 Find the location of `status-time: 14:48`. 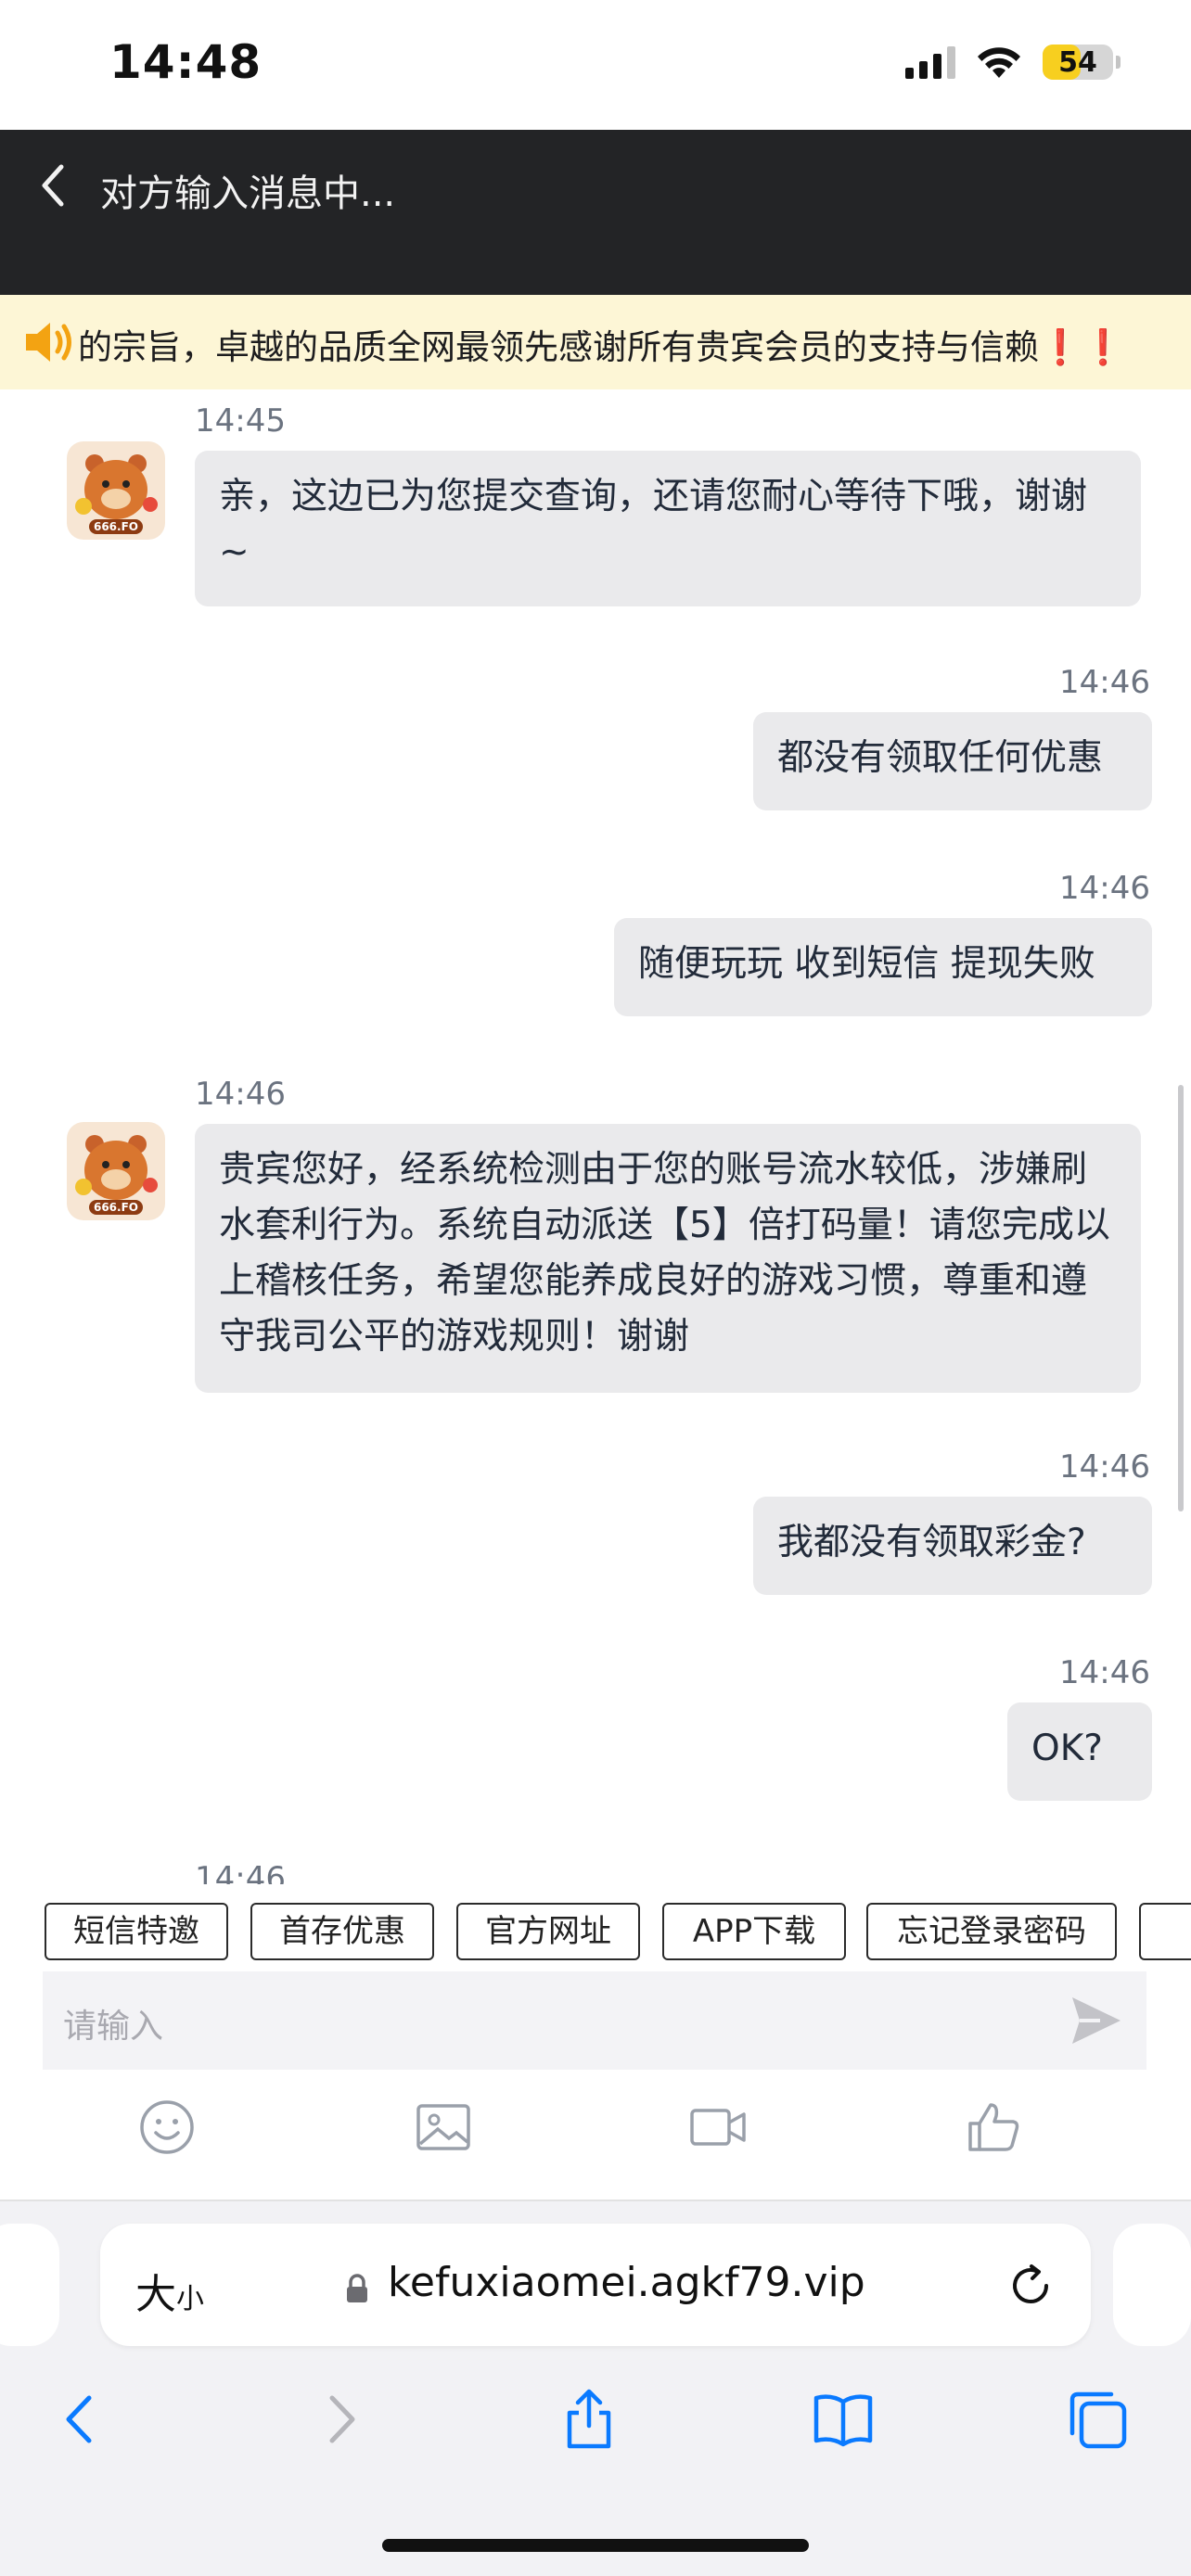

status-time: 14:48 is located at coordinates (186, 62).